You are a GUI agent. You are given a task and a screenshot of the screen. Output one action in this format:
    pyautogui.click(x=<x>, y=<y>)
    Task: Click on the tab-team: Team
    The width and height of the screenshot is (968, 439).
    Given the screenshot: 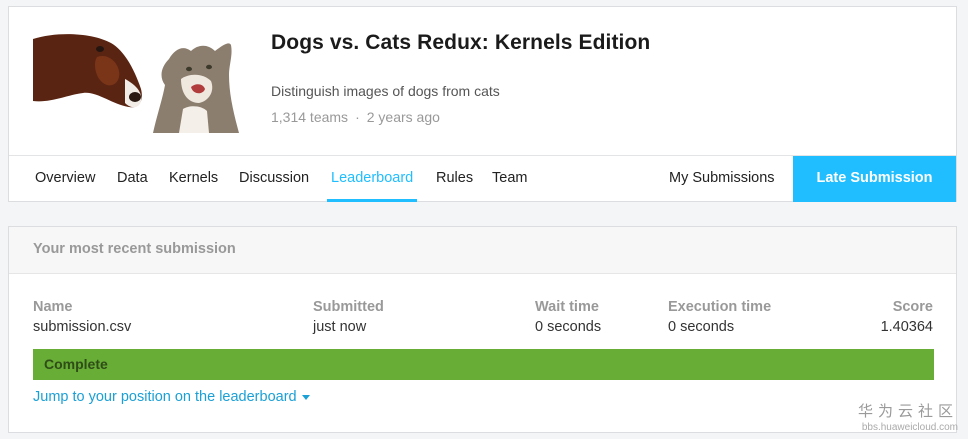 What is the action you would take?
    pyautogui.click(x=509, y=179)
    